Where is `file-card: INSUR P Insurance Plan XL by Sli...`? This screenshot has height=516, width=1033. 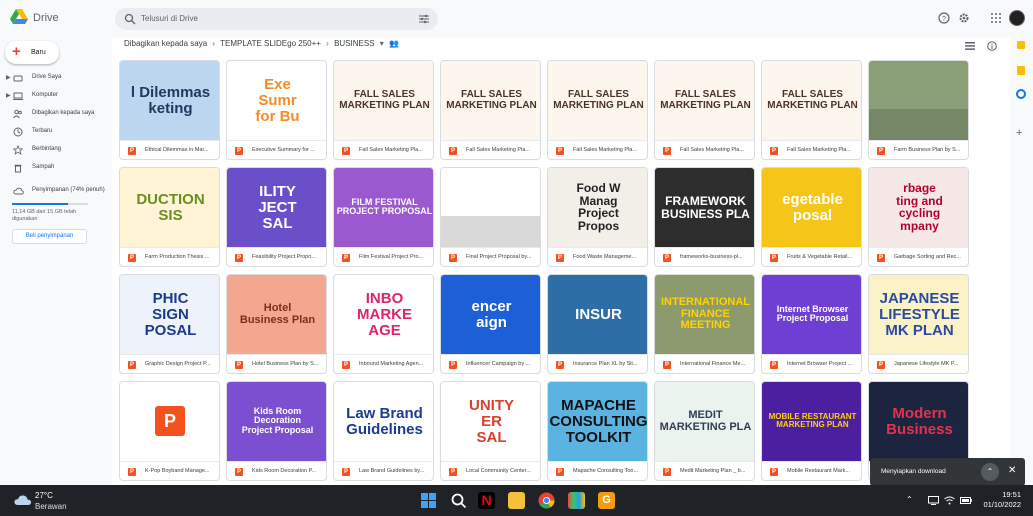 file-card: INSUR P Insurance Plan XL by Sli... is located at coordinates (597, 324).